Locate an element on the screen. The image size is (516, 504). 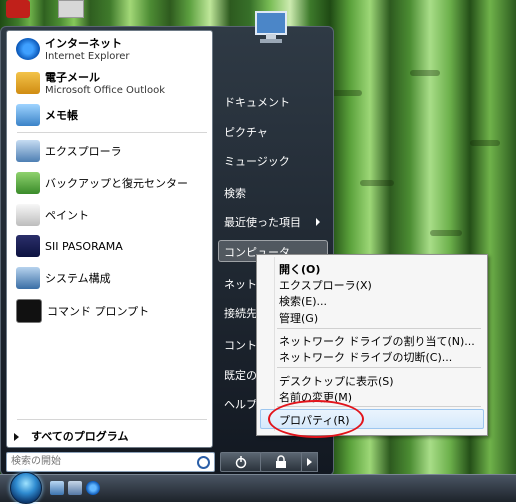
pinned-title: インターネット is located at coordinates (83, 43).